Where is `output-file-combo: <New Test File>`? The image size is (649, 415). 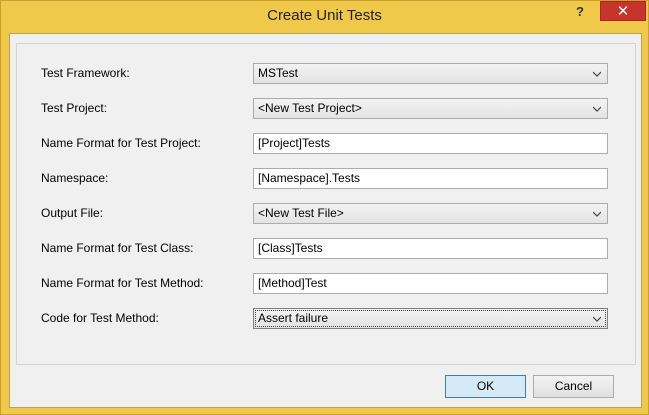
output-file-combo: <New Test File> is located at coordinates (430, 213).